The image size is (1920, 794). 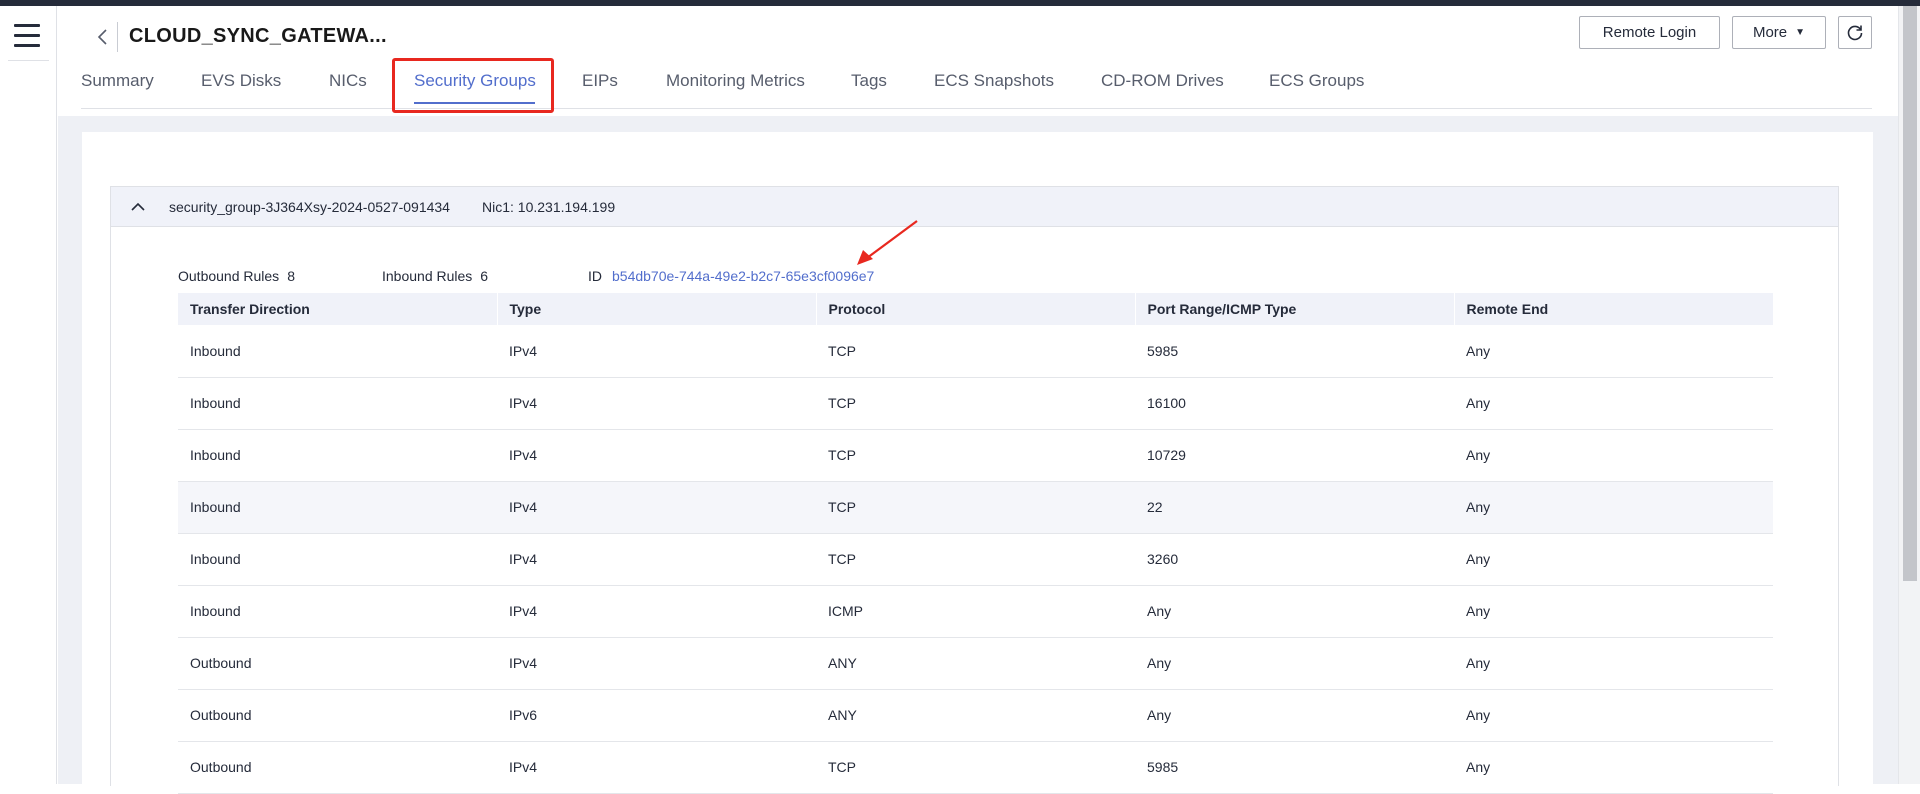 I want to click on tab-cd-rom-drives: CD-ROM Drives, so click(x=1162, y=81).